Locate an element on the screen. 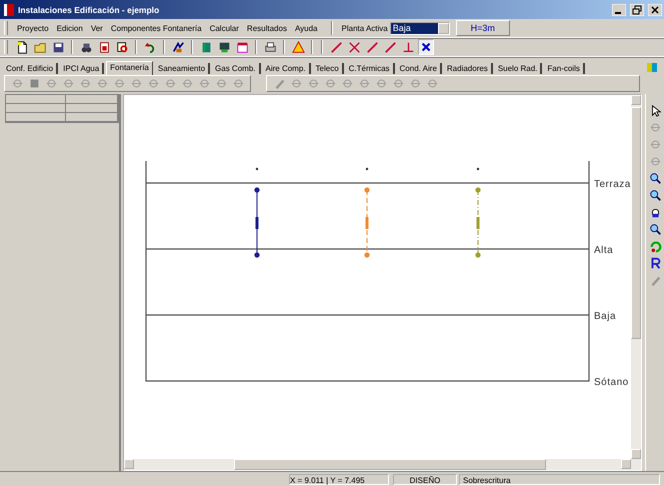 This screenshot has height=486, width=664. tab: IPCI Agua is located at coordinates (82, 68).